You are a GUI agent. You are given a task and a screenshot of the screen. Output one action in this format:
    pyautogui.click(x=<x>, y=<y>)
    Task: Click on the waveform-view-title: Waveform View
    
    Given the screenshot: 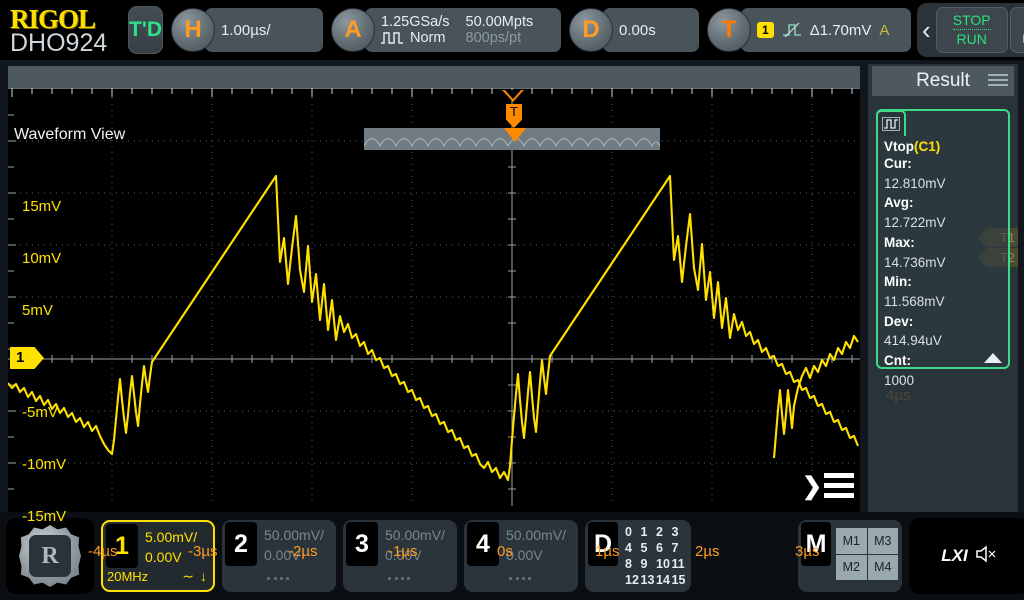 What is the action you would take?
    pyautogui.click(x=70, y=134)
    